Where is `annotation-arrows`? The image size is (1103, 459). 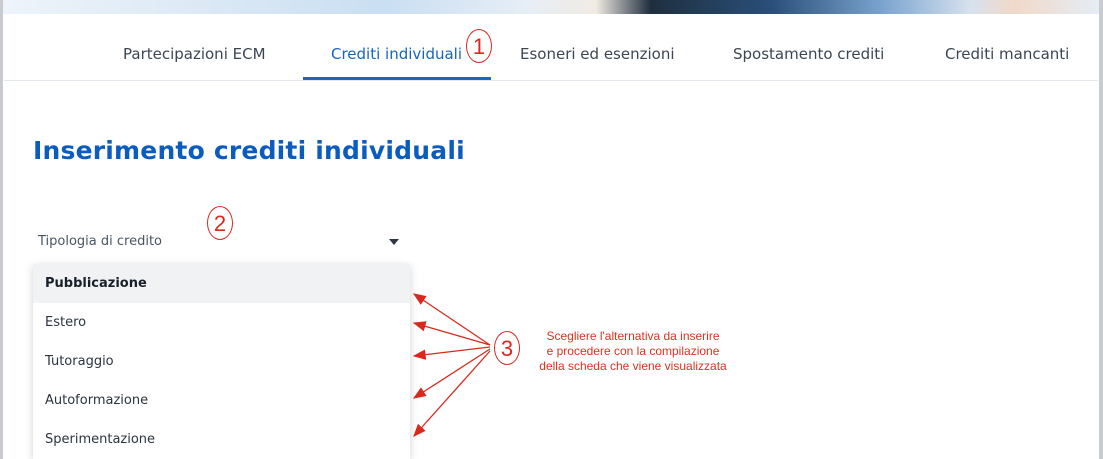 annotation-arrows is located at coordinates (451, 365).